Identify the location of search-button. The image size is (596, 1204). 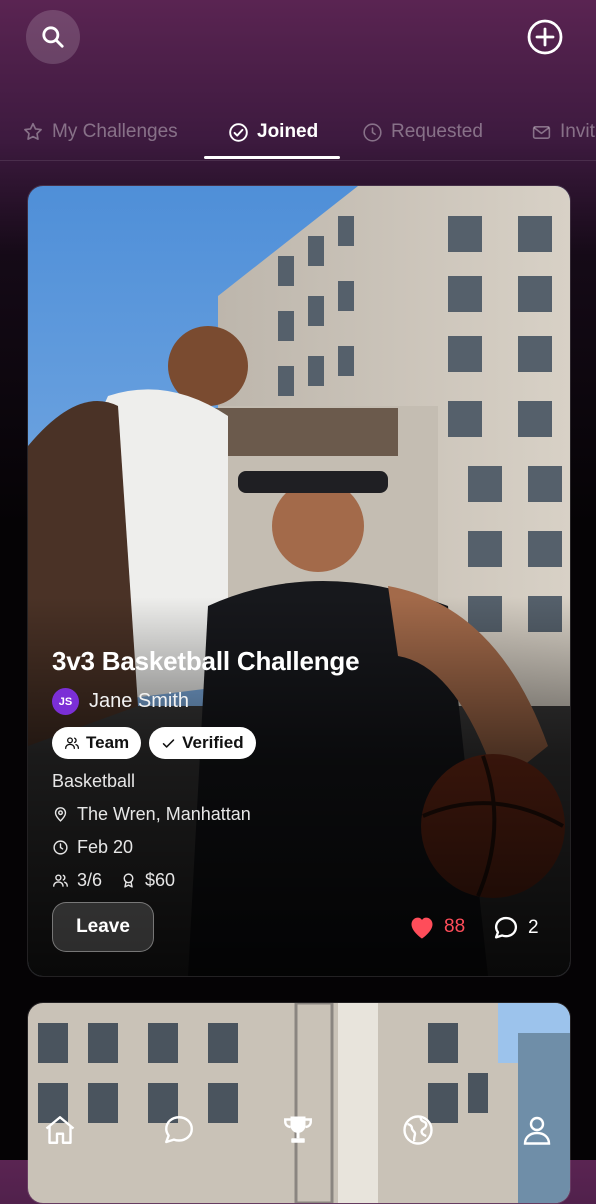
(53, 37).